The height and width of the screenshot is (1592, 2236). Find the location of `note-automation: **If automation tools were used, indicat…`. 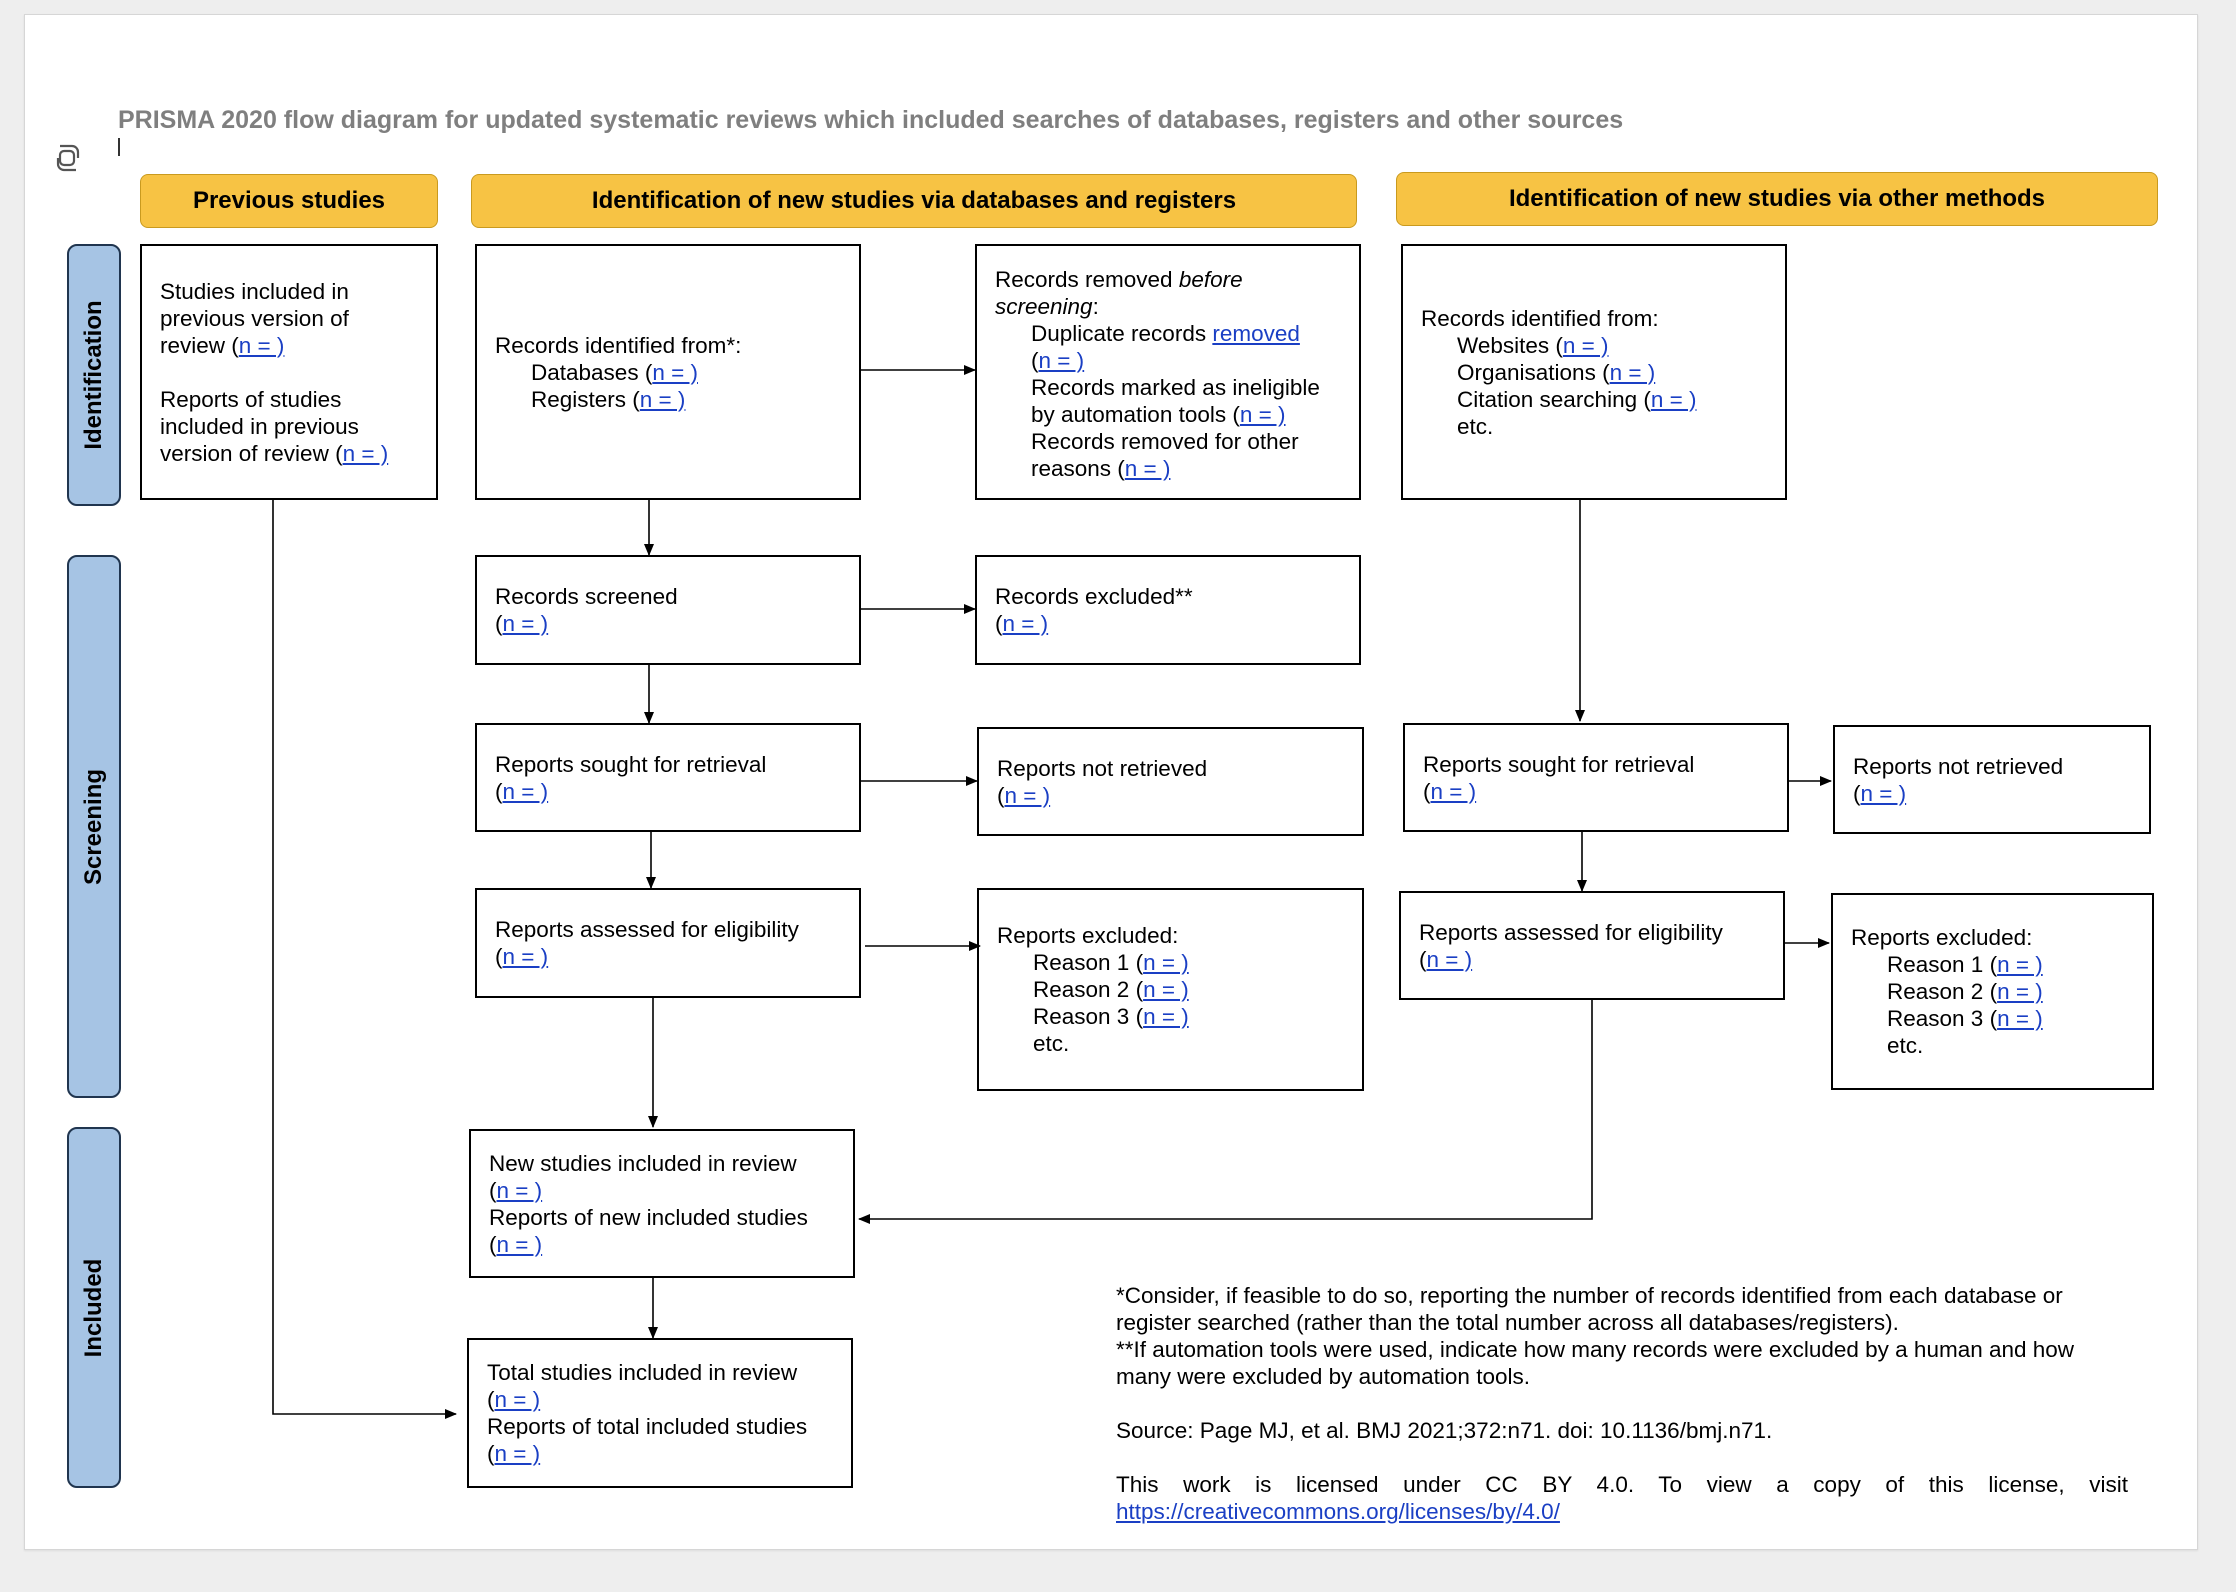

note-automation: **If automation tools were used, indicat… is located at coordinates (1595, 1363).